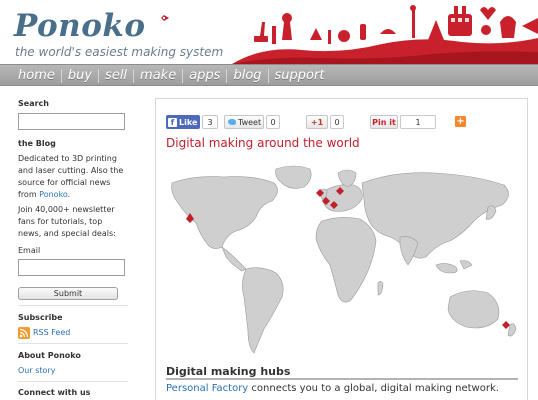 This screenshot has height=400, width=538. Describe the element at coordinates (228, 371) in the screenshot. I see `hubs-heading: Digital making hubs` at that location.